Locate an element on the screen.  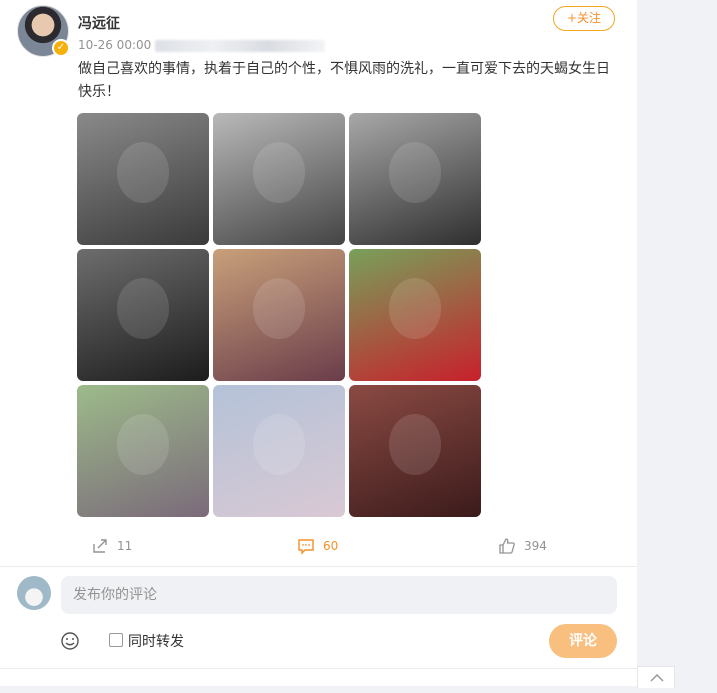
back-to-top-button is located at coordinates (656, 677).